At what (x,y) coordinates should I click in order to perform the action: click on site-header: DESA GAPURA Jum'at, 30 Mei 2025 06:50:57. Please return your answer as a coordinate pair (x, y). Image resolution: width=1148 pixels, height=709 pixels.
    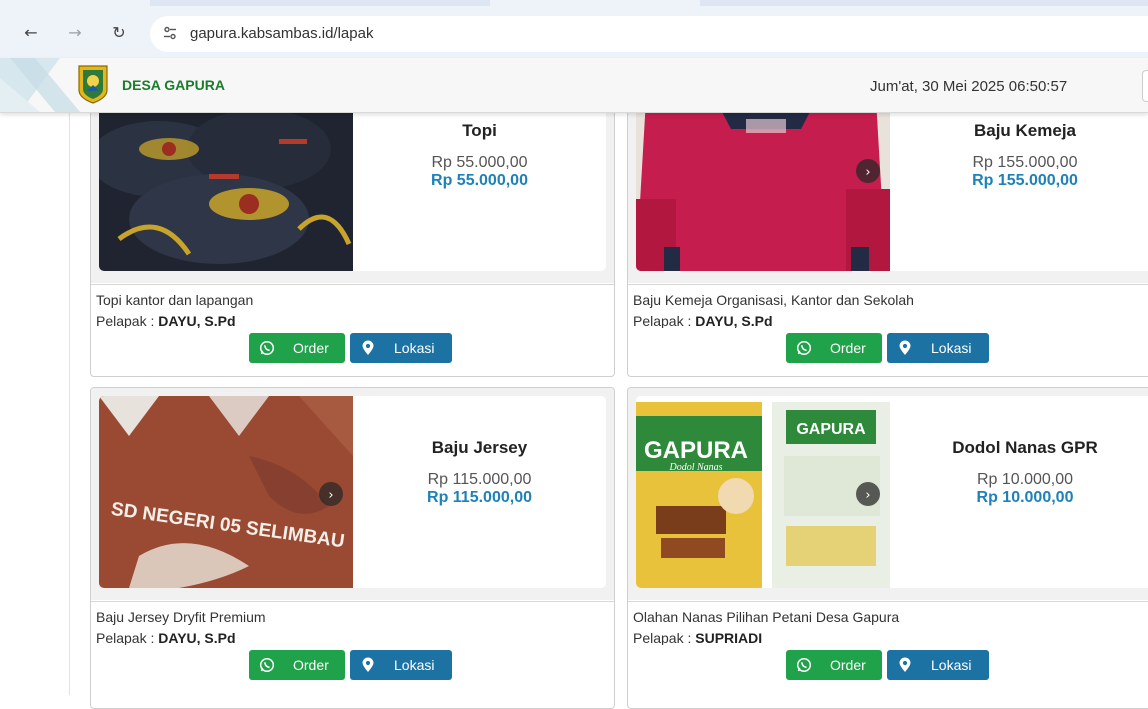
    Looking at the image, I should click on (574, 85).